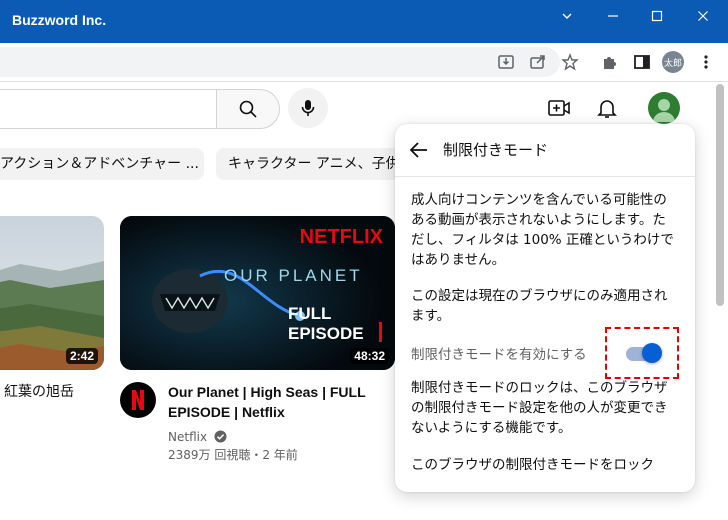 Image resolution: width=728 pixels, height=520 pixels. I want to click on thumbnail-show-title: OUR PLANET, so click(293, 275).